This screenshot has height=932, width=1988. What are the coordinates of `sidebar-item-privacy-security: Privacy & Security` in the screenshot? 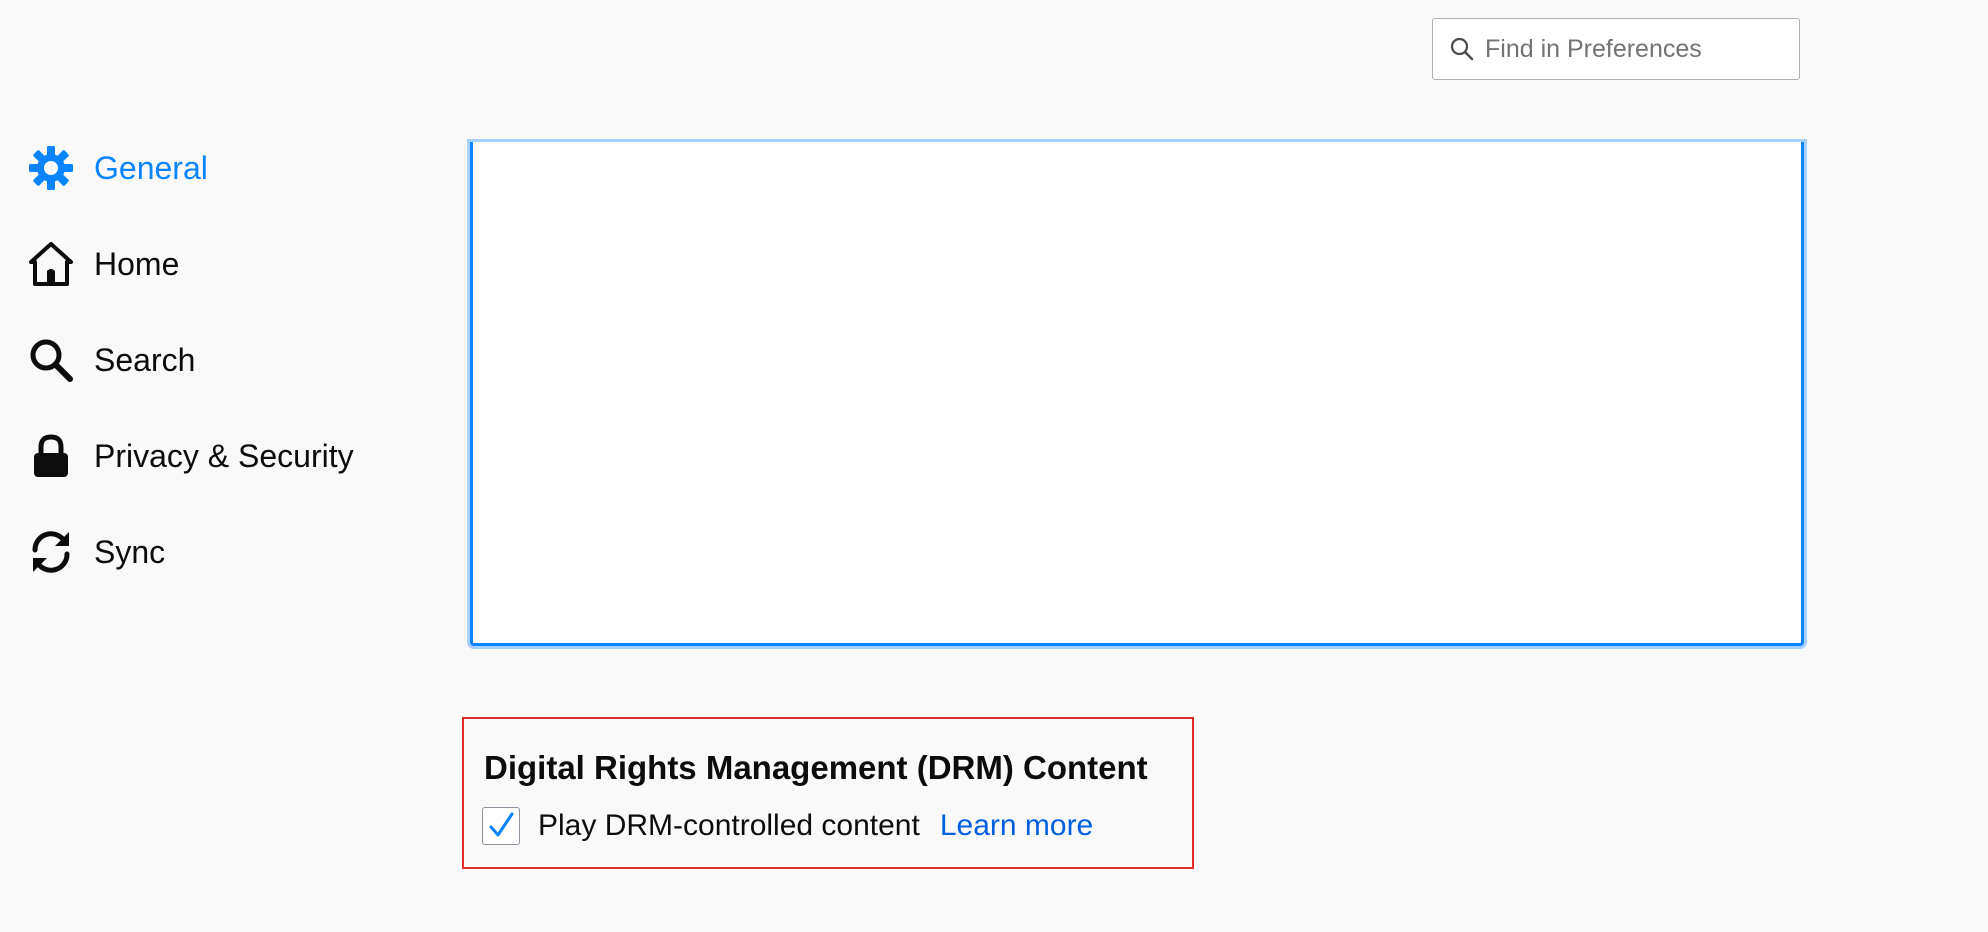 It's located at (190, 456).